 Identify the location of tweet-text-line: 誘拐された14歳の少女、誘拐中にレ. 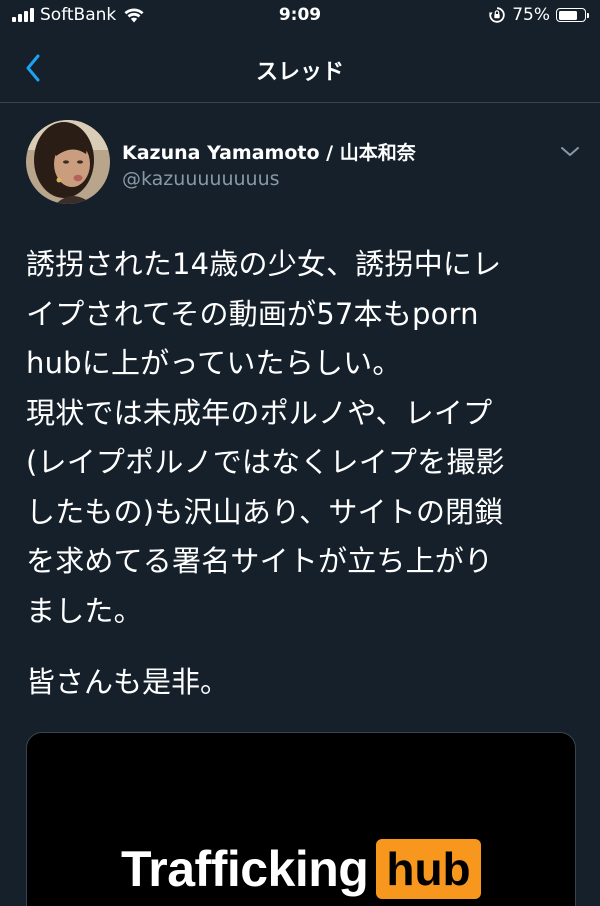
(264, 264).